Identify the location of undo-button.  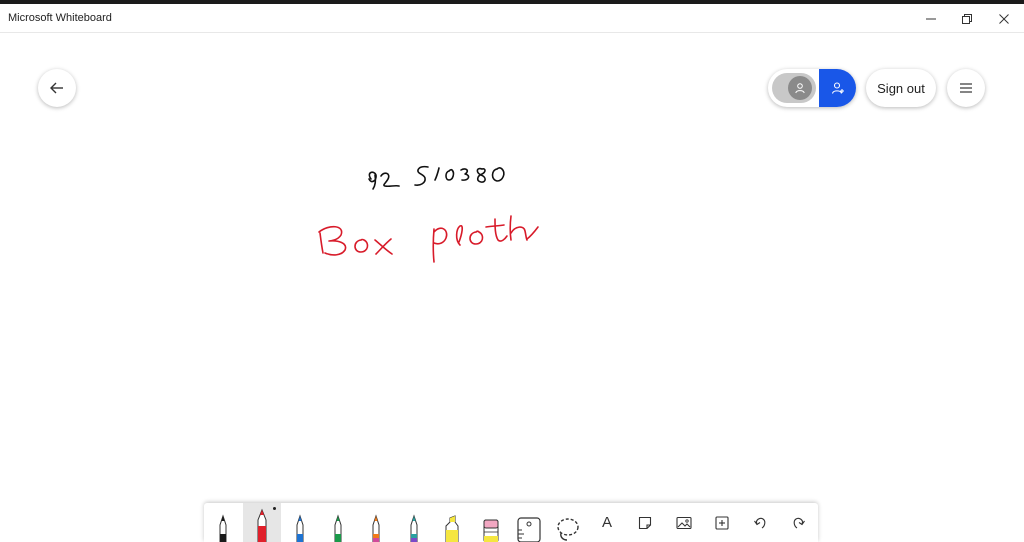
(760, 522).